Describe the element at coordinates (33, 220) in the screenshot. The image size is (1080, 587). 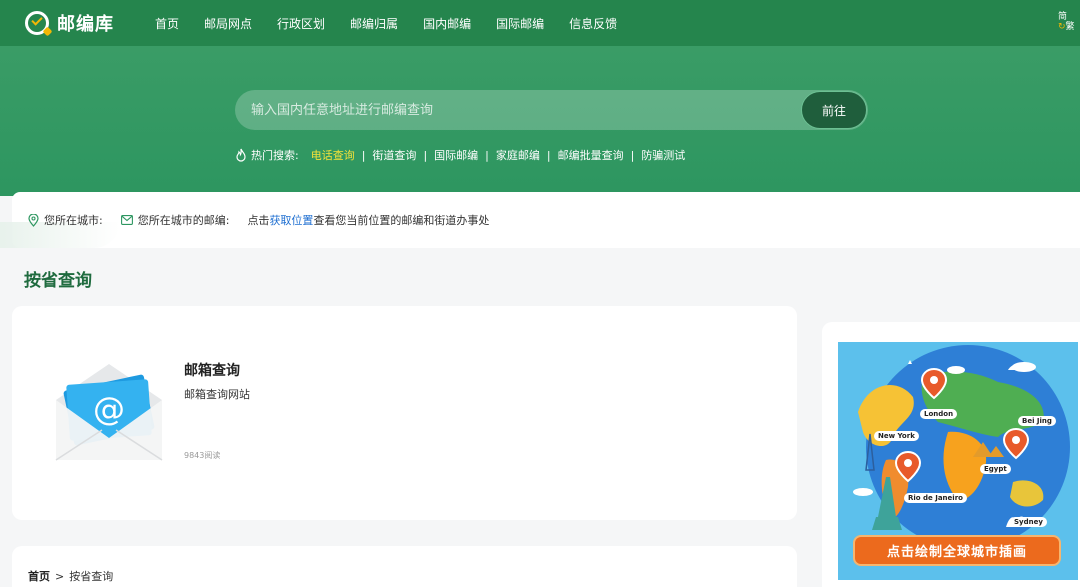
I see `location-pin-icon` at that location.